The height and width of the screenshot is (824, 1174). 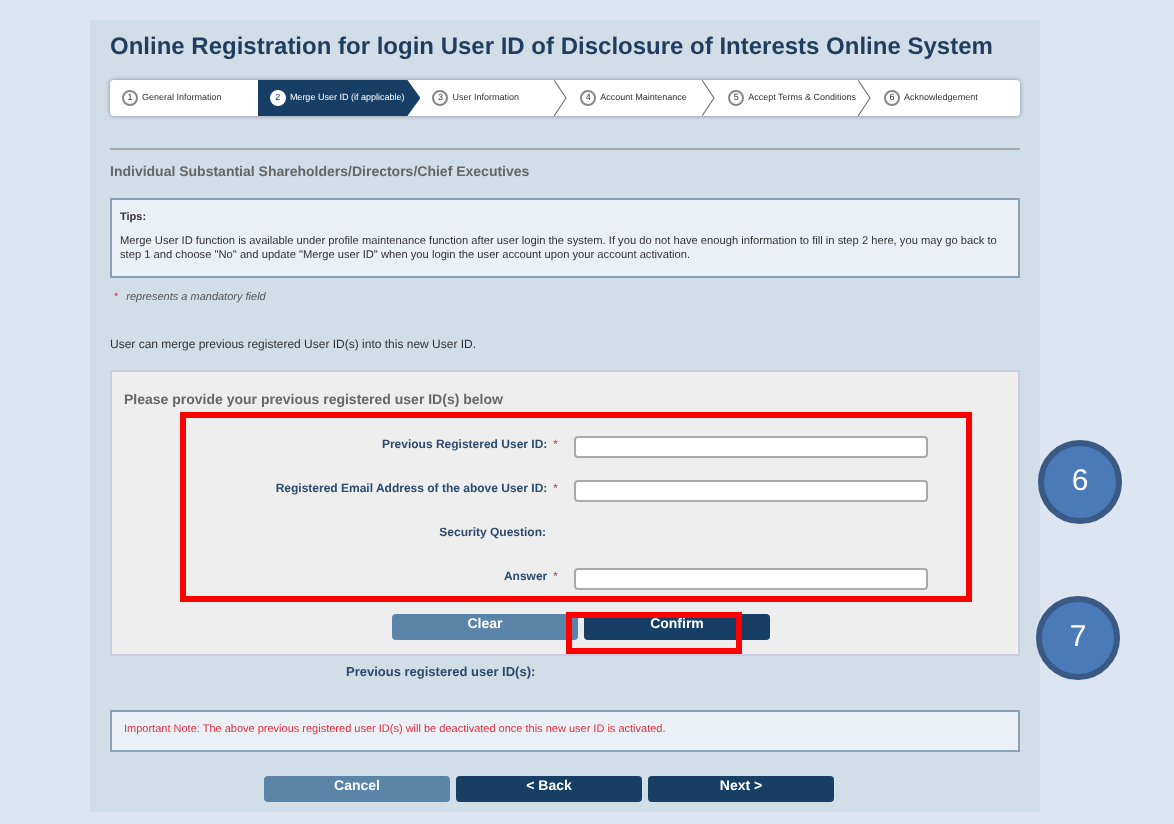 What do you see at coordinates (551, 46) in the screenshot?
I see `page-title: Online Registration for login User ID of Disclosure of Interests Online System` at bounding box center [551, 46].